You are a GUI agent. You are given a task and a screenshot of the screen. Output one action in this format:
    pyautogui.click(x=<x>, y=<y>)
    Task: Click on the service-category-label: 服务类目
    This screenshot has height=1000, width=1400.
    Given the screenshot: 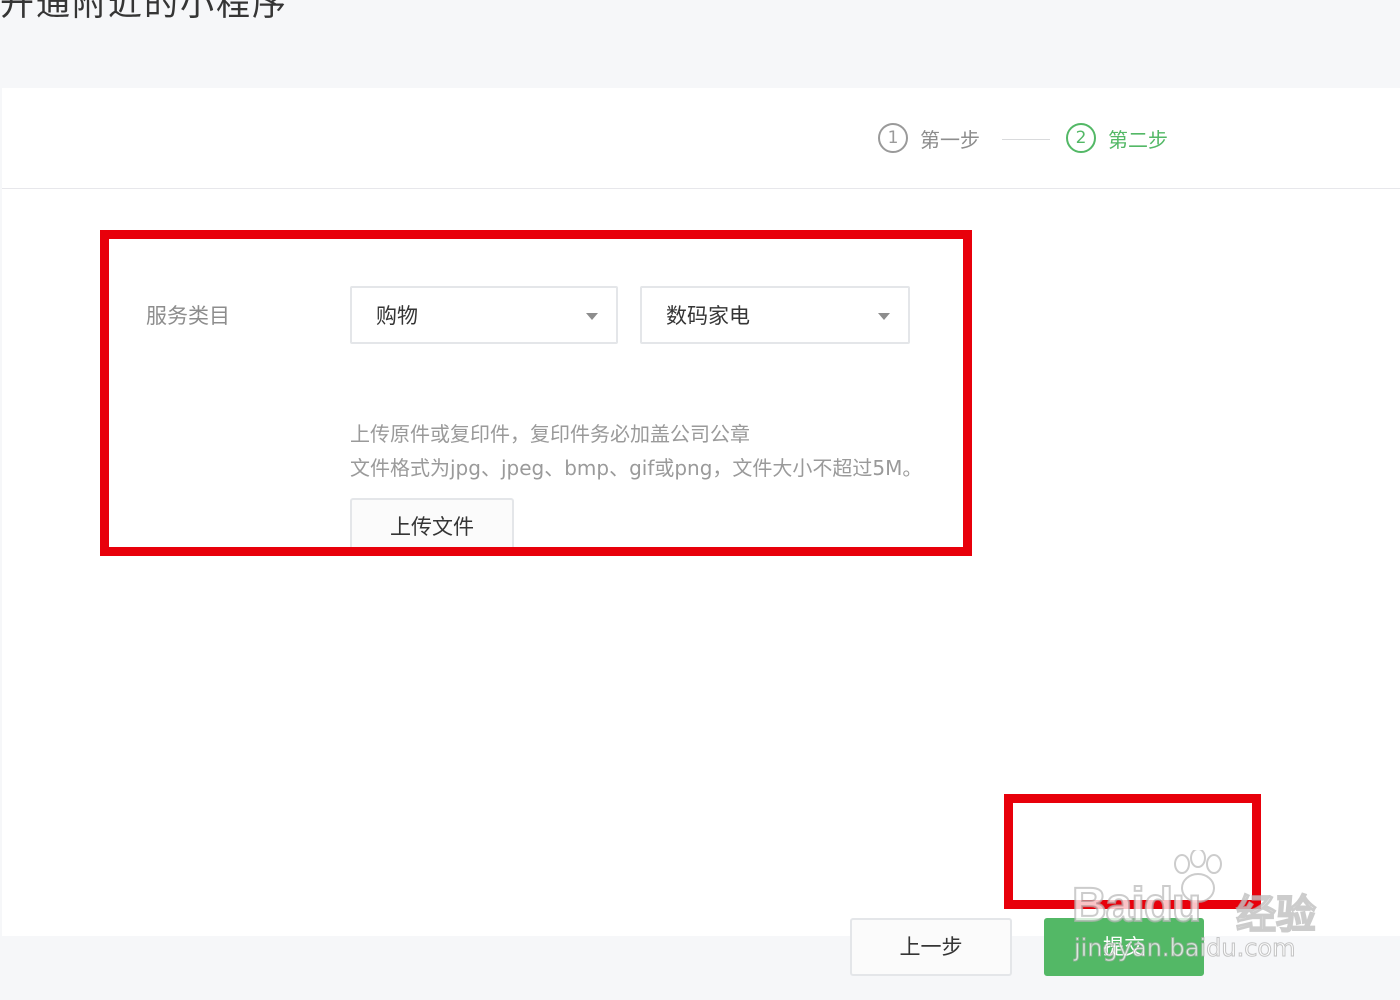 What is the action you would take?
    pyautogui.click(x=188, y=316)
    